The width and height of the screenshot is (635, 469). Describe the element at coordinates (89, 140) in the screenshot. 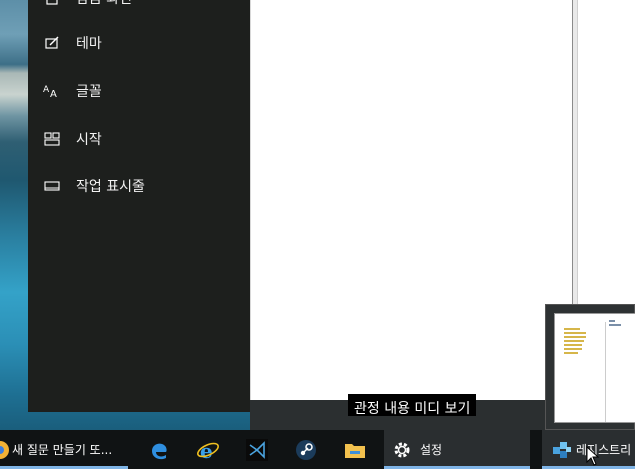

I see `nav-item-label: 시작` at that location.